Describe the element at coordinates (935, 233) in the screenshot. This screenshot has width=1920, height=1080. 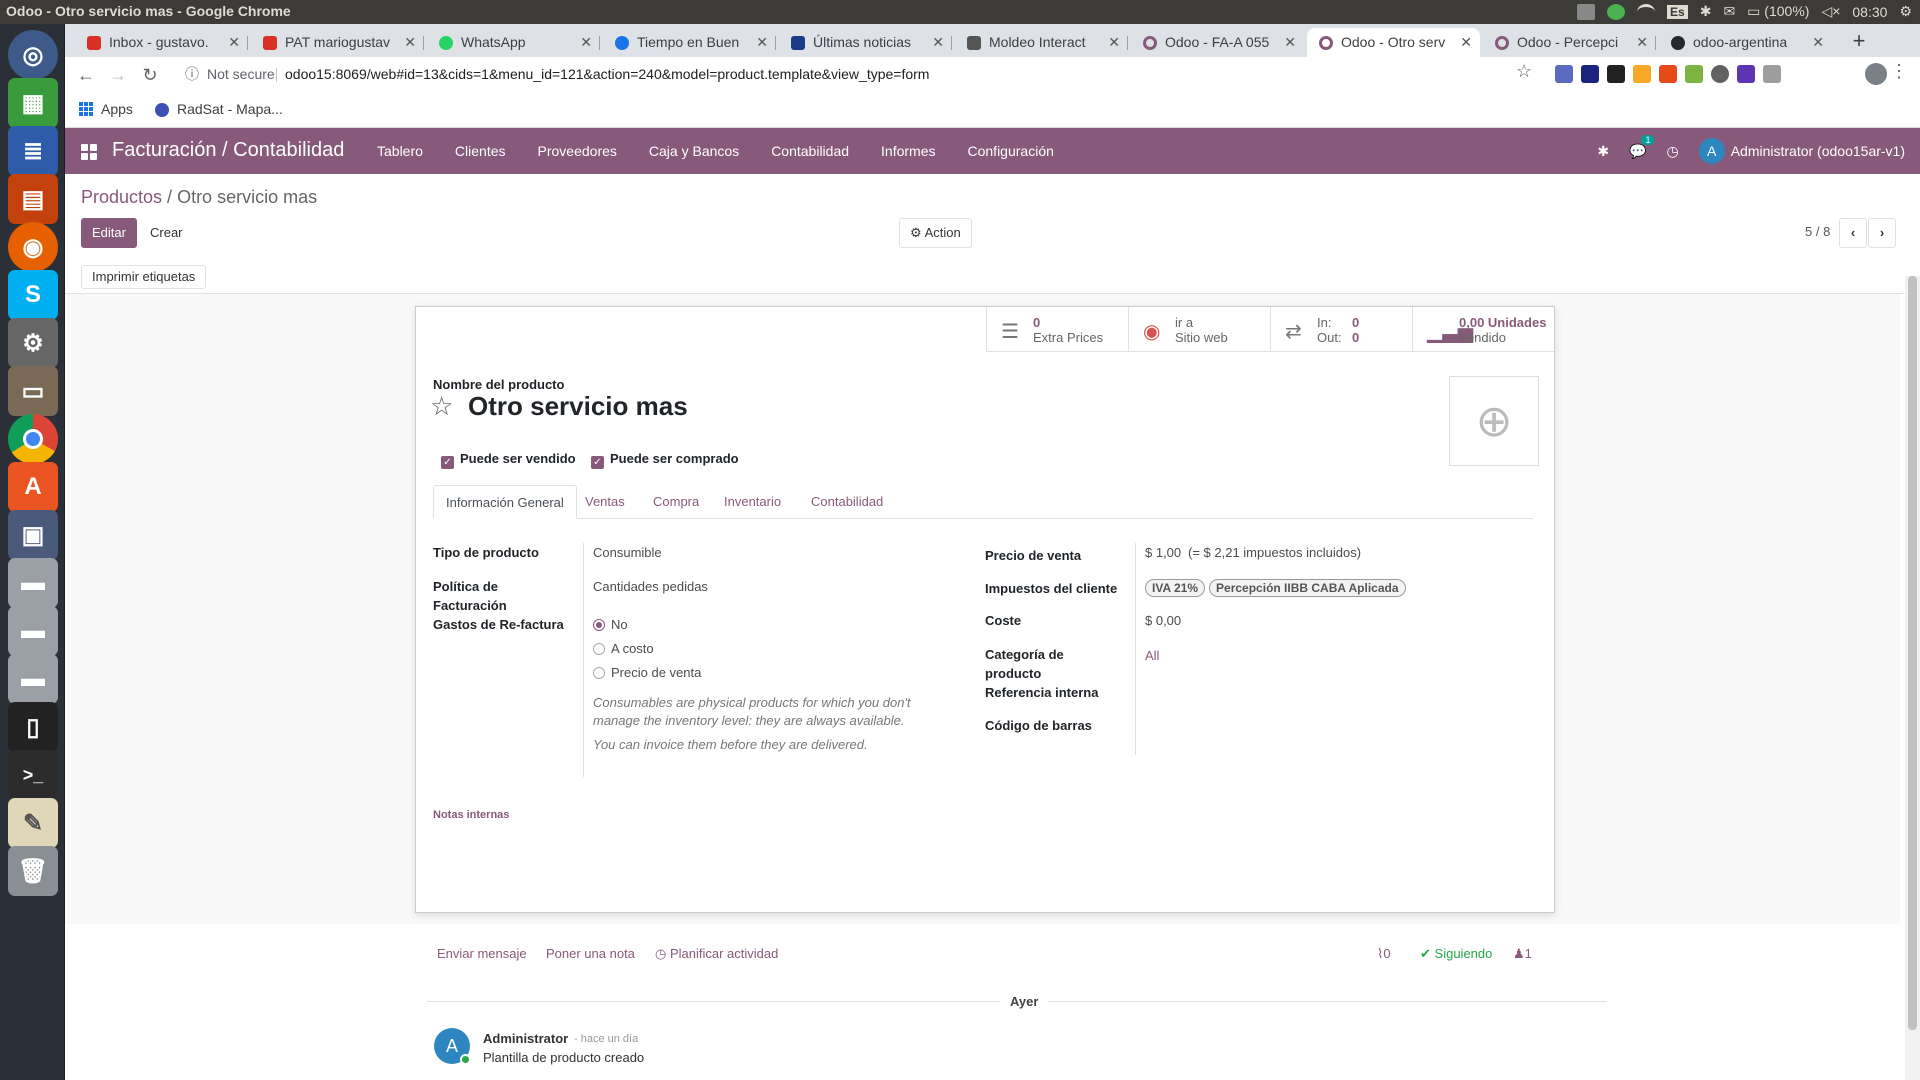
I see `action-menu-button: ⚙ Action` at that location.